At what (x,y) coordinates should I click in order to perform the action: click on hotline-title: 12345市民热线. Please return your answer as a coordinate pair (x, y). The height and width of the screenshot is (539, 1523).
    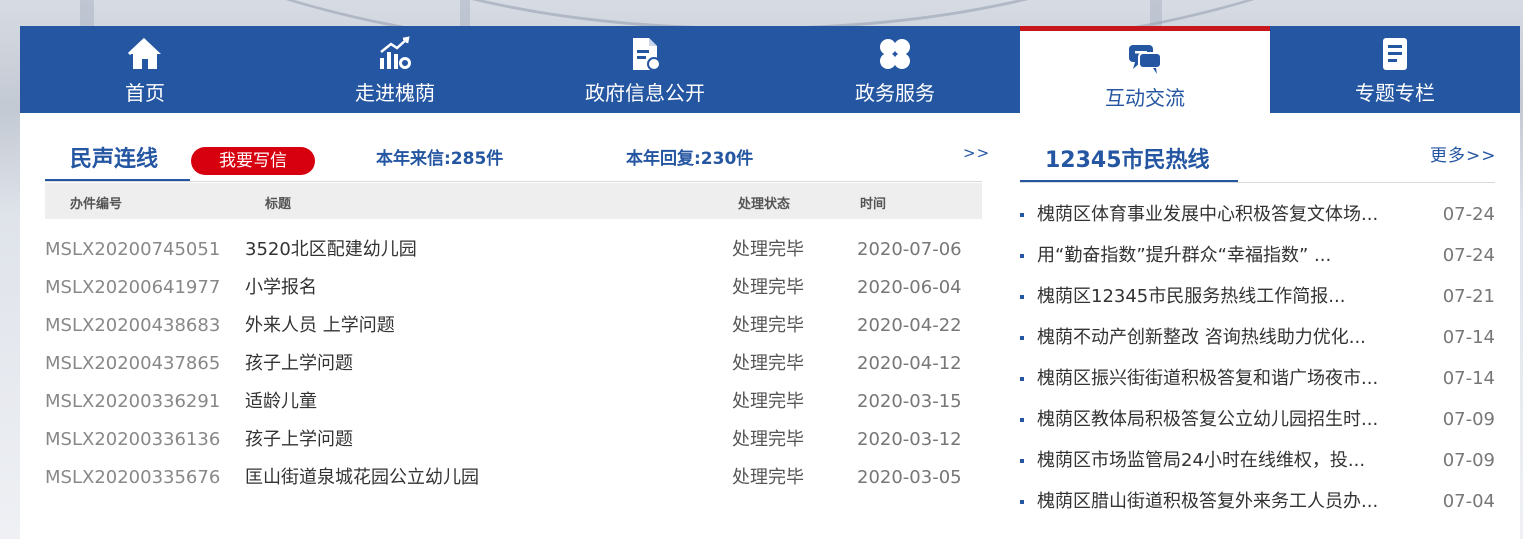
    Looking at the image, I should click on (1127, 158).